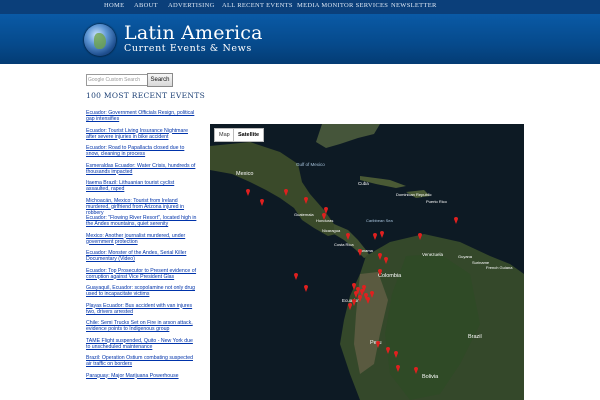 Image resolution: width=600 pixels, height=400 pixels. What do you see at coordinates (430, 377) in the screenshot?
I see `map-label: Bolivia` at bounding box center [430, 377].